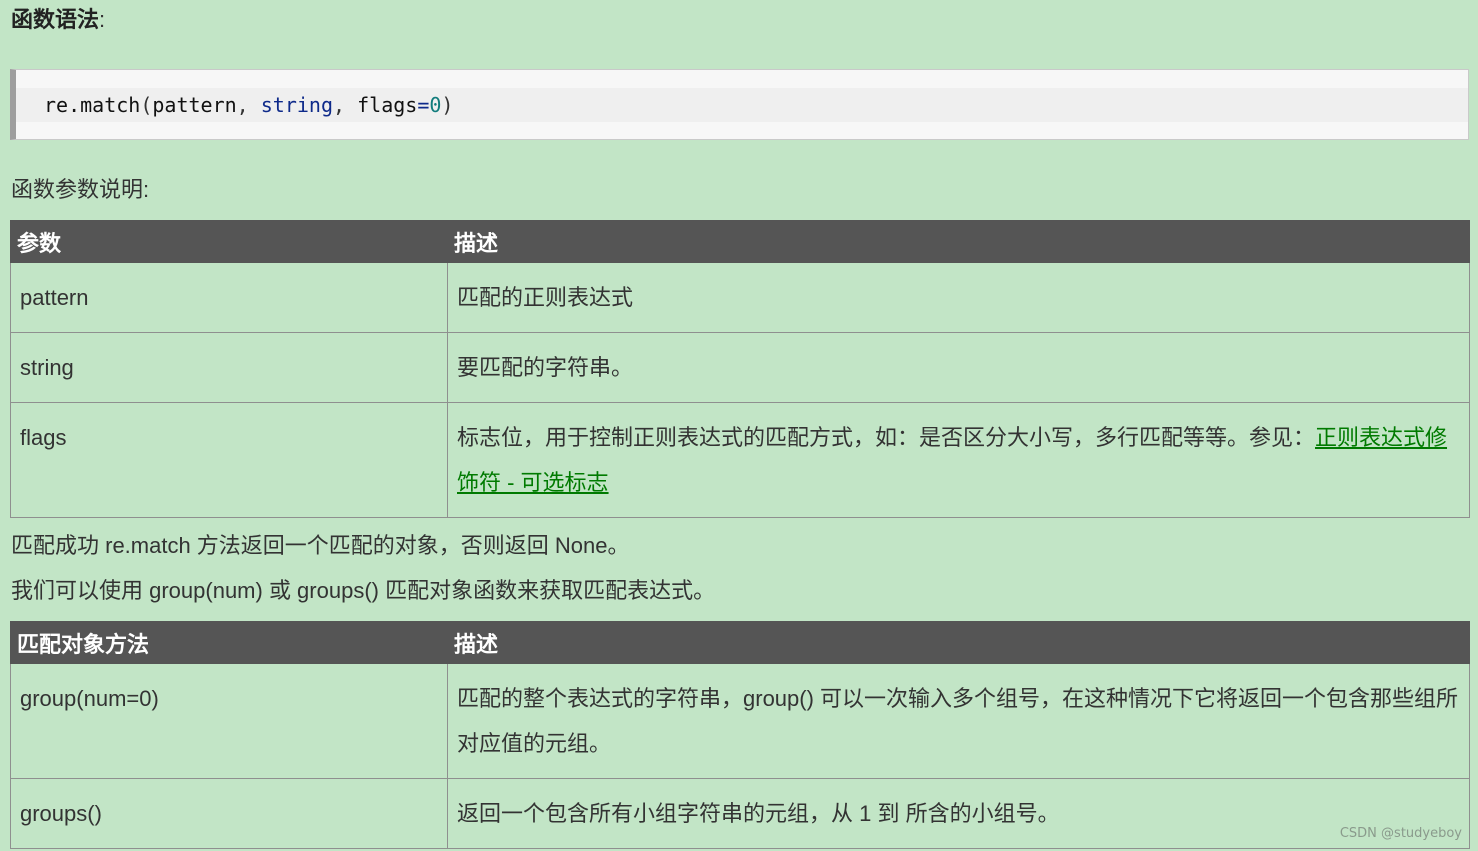  I want to click on code-block: re.match(pattern, string, flags=0), so click(739, 104).